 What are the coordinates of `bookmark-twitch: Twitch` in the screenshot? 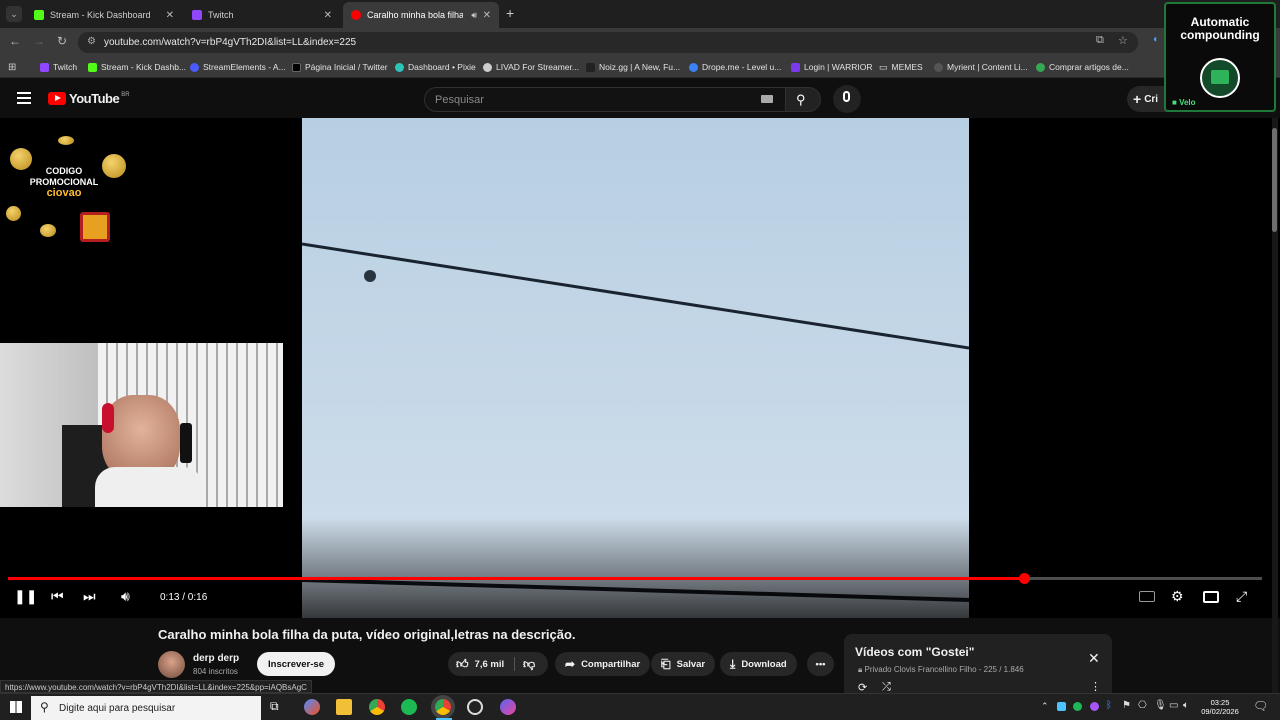 It's located at (58, 67).